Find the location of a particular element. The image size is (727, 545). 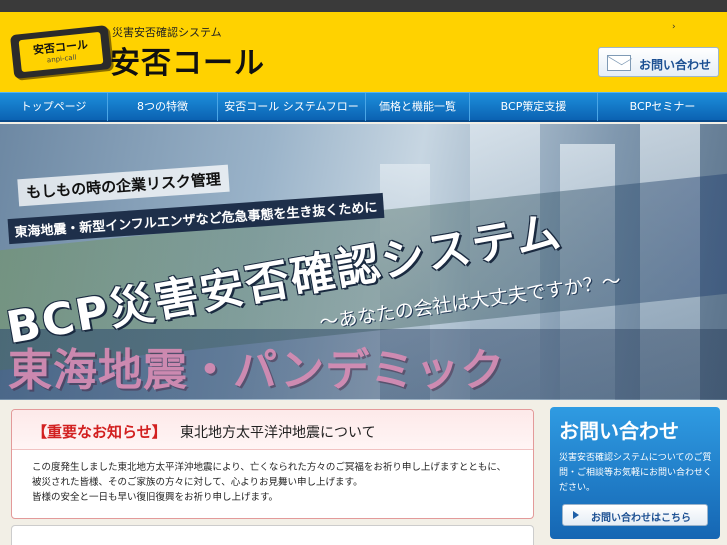

sidebar-contact-button: お問い合わせはこちら is located at coordinates (635, 515).